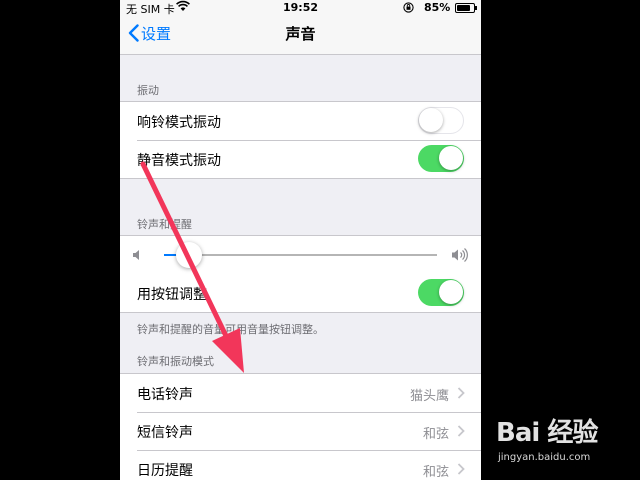  Describe the element at coordinates (300, 159) in the screenshot. I see `row-vibrate-on-silent: 静音模式振动` at that location.